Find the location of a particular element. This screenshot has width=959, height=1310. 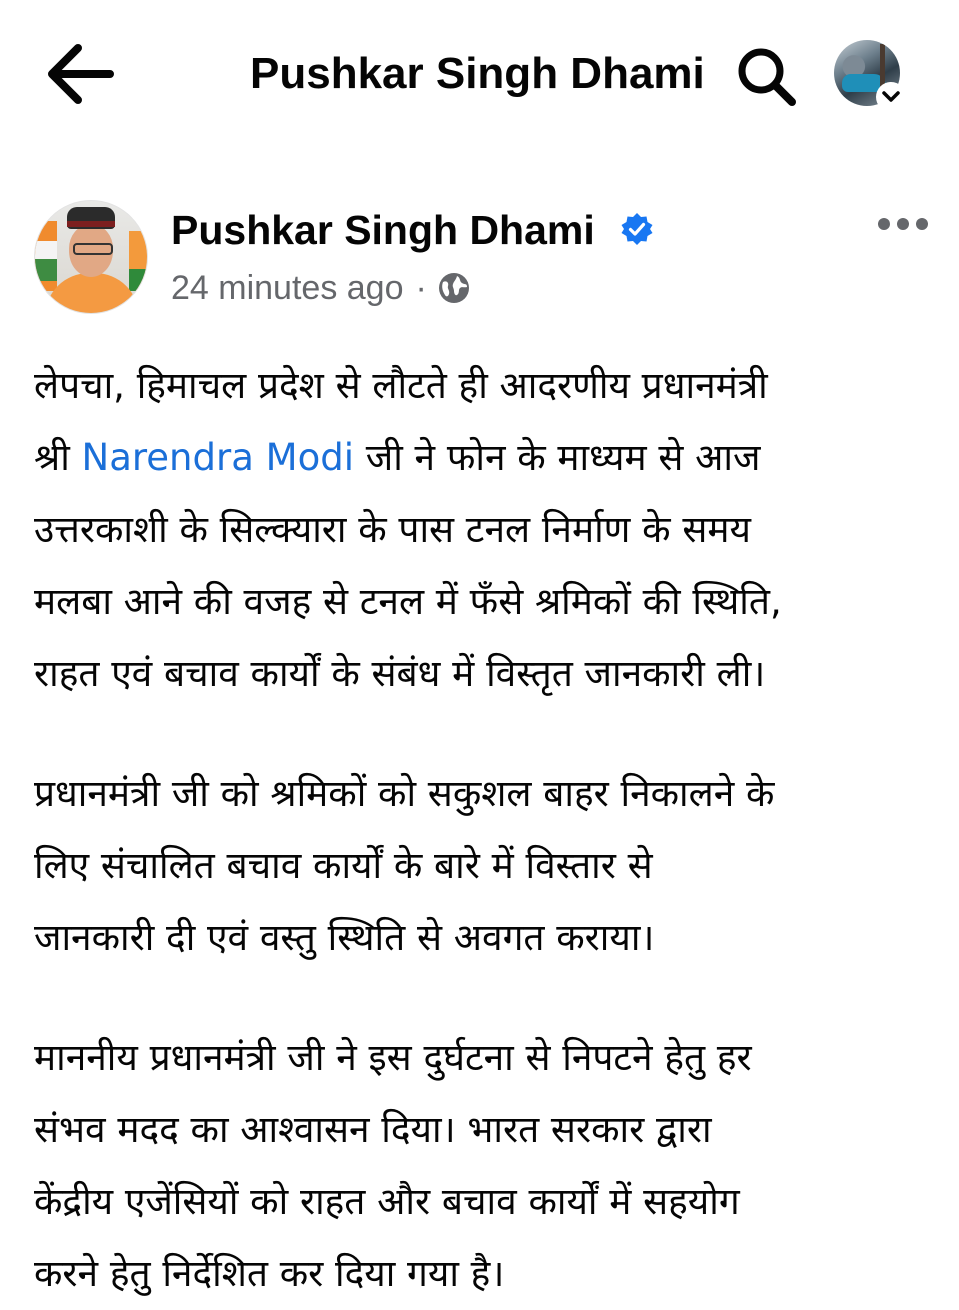

post-meta: 24 minutes ago · is located at coordinates (321, 288).